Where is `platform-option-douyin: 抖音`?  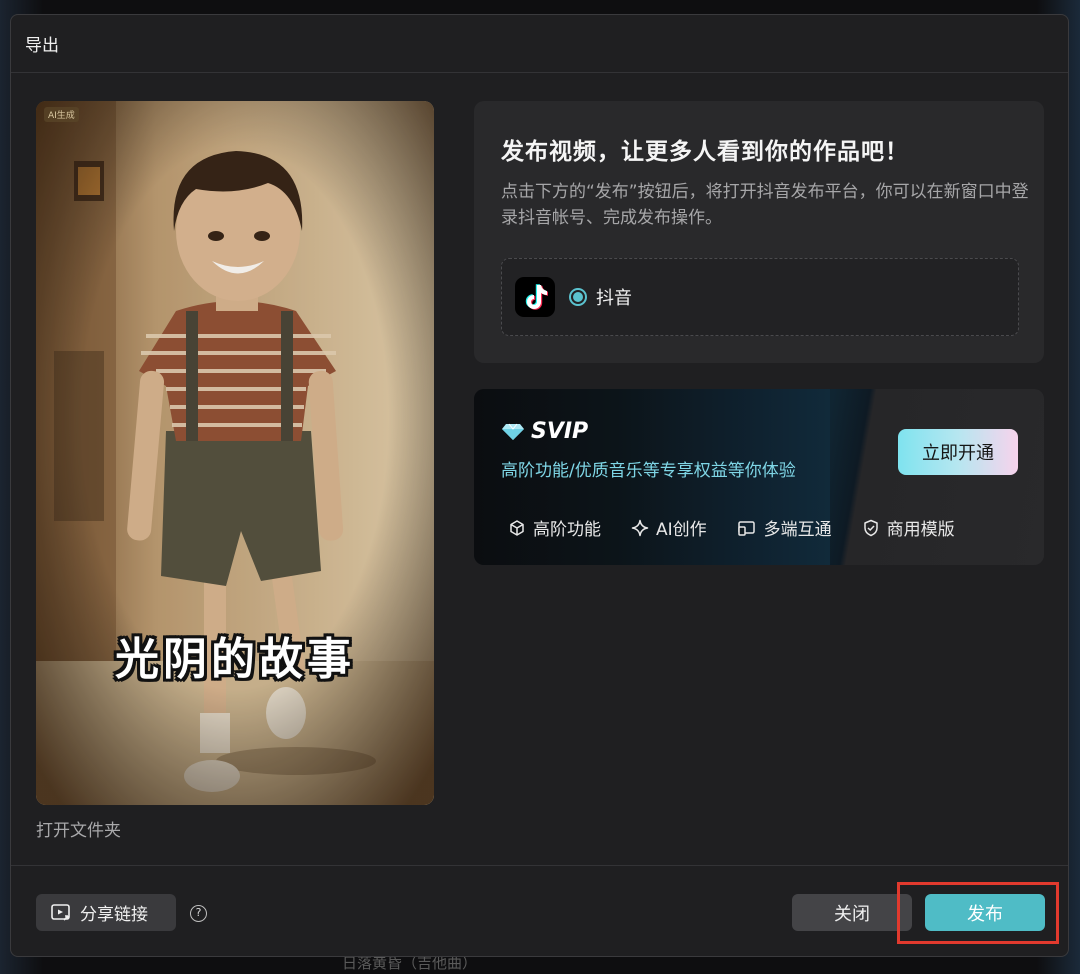 platform-option-douyin: 抖音 is located at coordinates (760, 297).